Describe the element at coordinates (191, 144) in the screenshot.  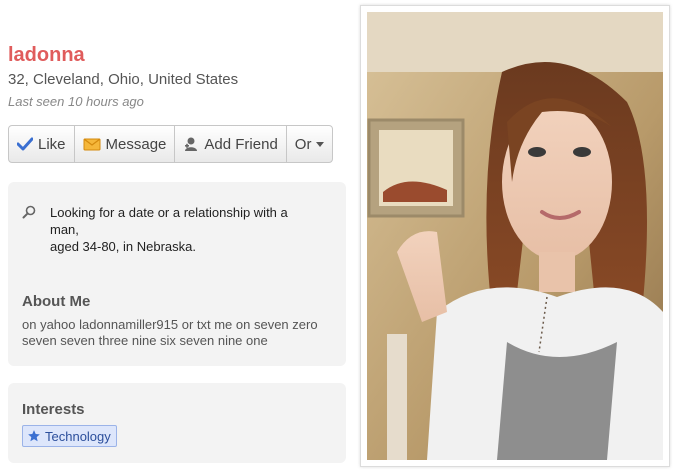
I see `person-add-icon` at that location.